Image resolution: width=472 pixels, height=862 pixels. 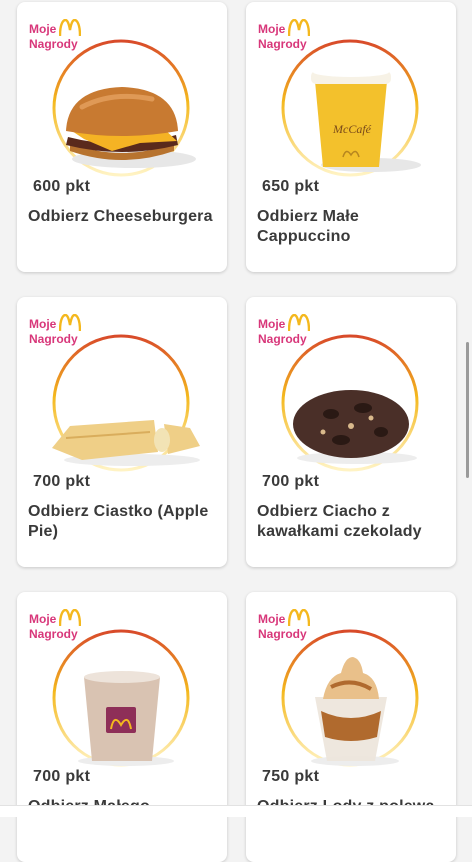 What do you see at coordinates (352, 129) in the screenshot?
I see `svg-text: McCafé` at bounding box center [352, 129].